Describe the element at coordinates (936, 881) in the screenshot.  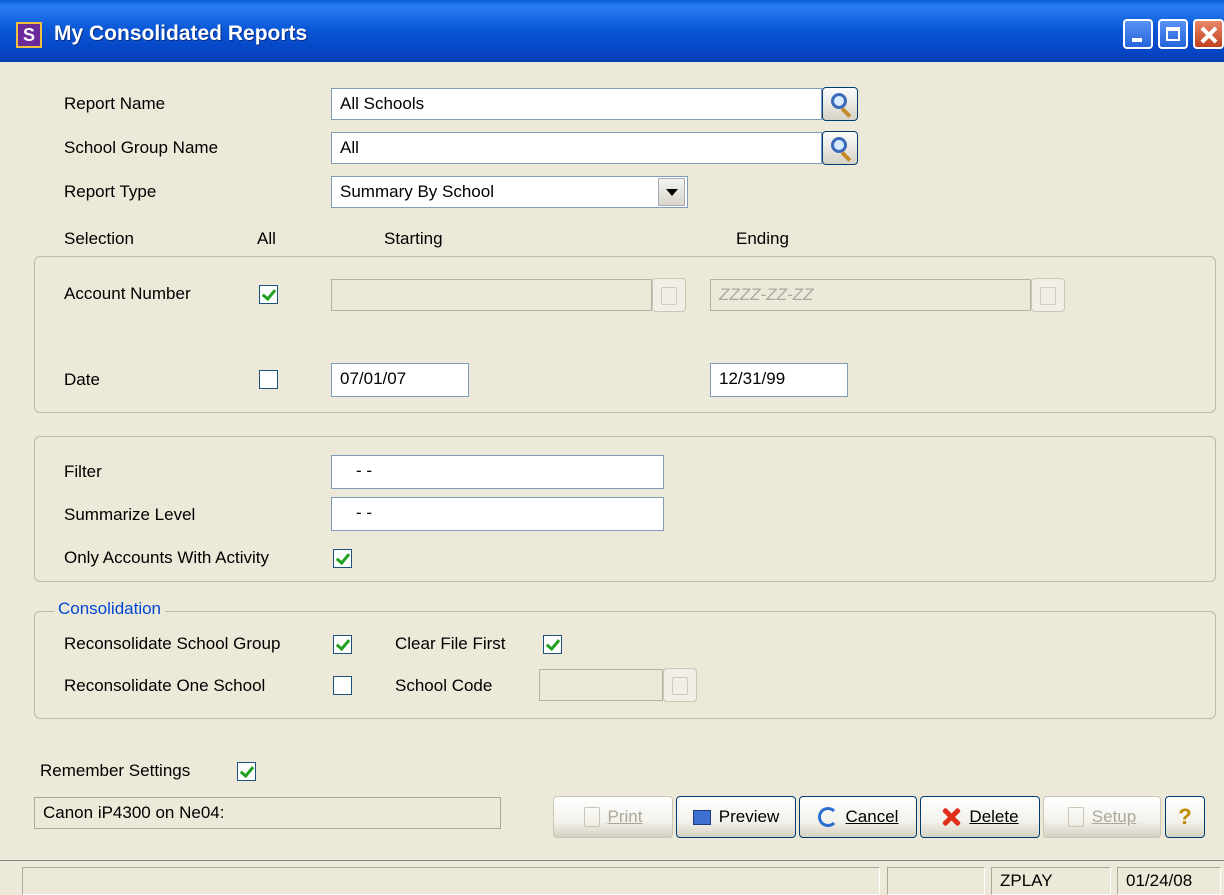
I see `status-panel` at that location.